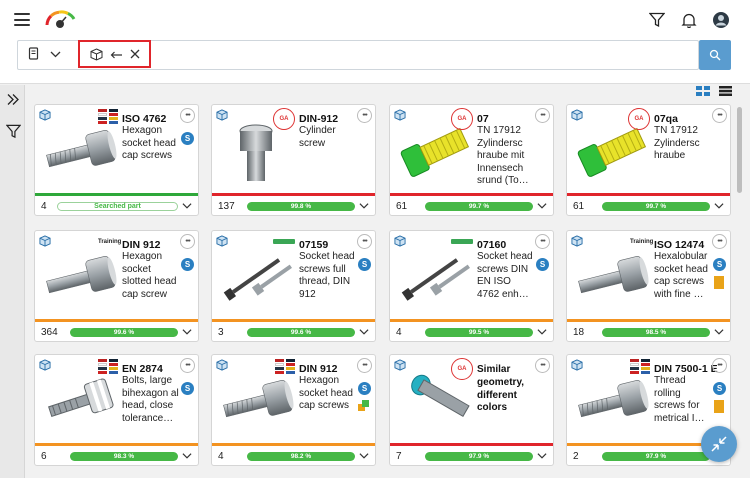 This screenshot has height=478, width=750. What do you see at coordinates (679, 245) in the screenshot?
I see `card-title: ISO 12474` at bounding box center [679, 245].